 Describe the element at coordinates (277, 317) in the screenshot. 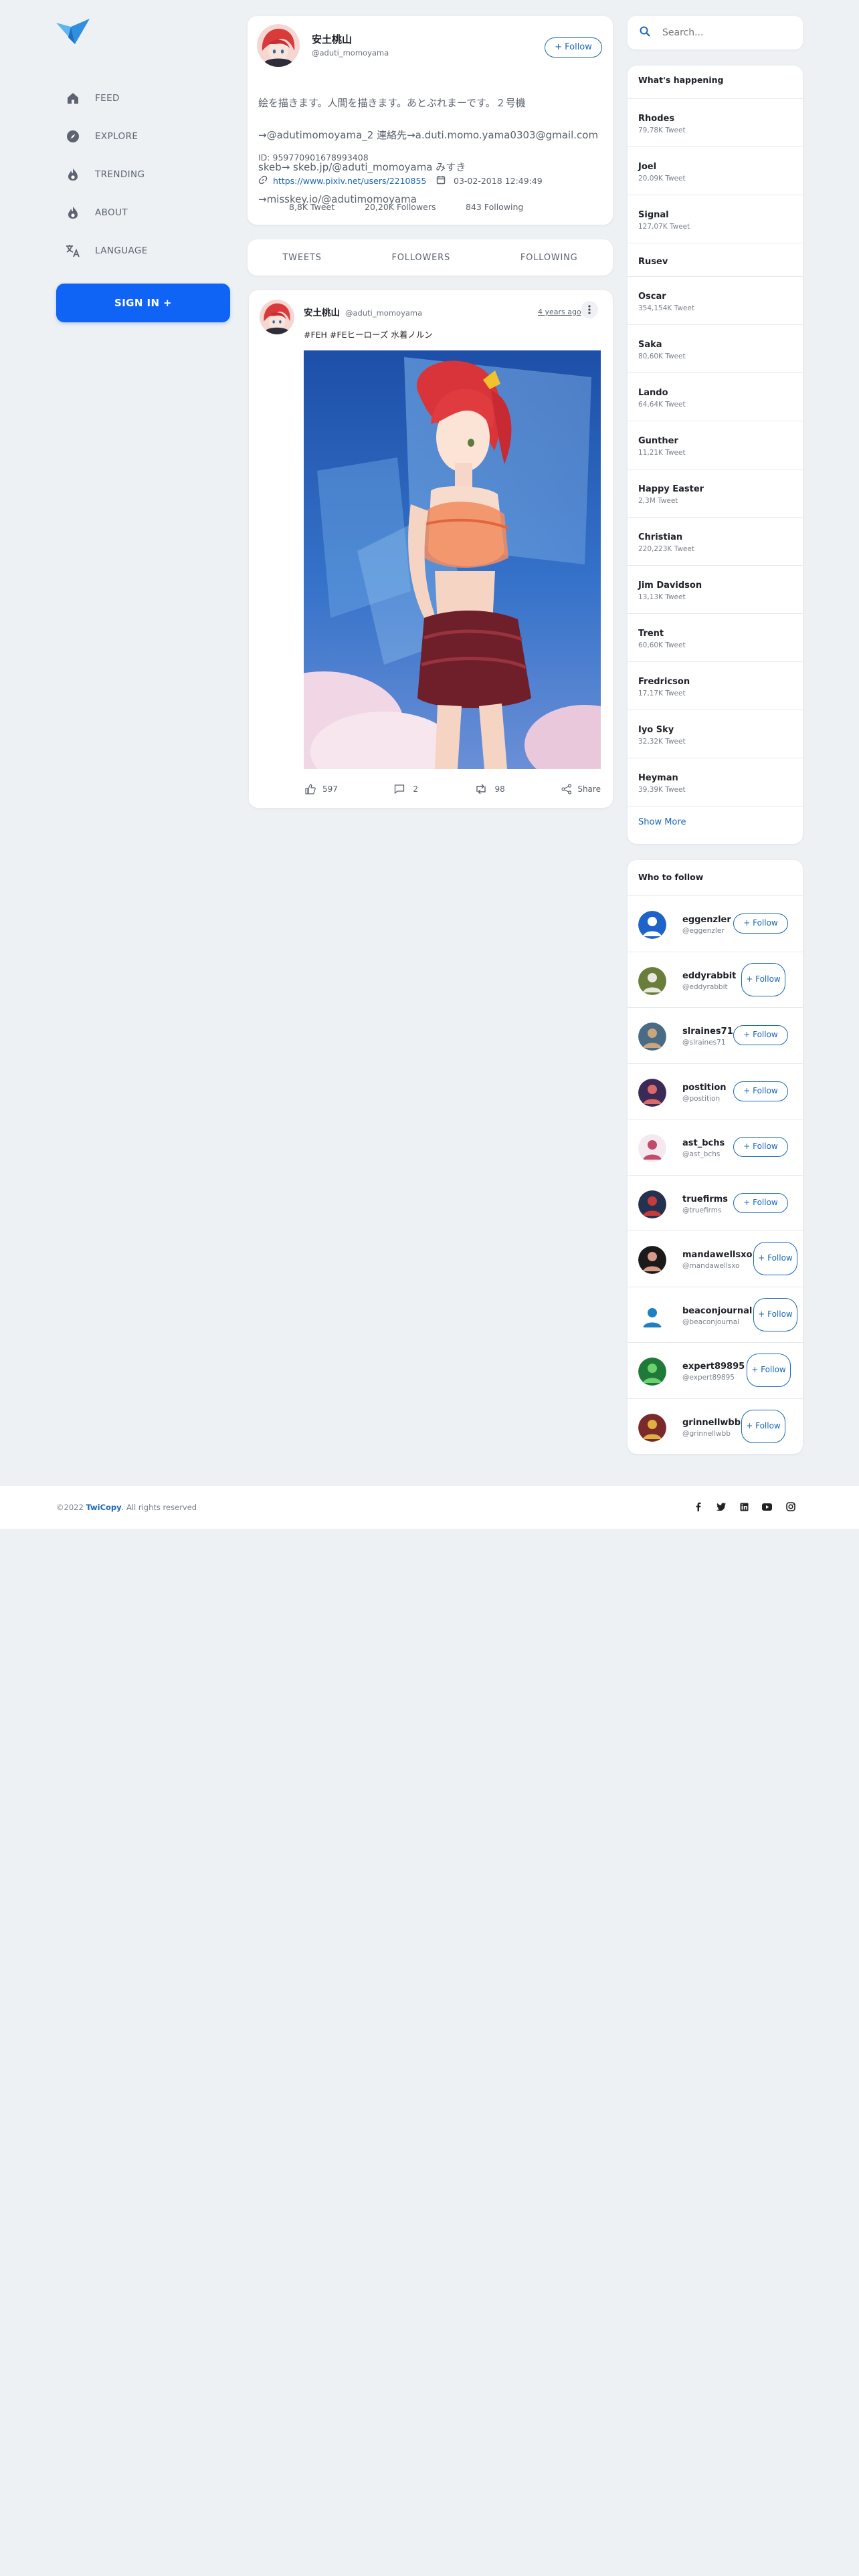

I see `tweet-avatar` at that location.